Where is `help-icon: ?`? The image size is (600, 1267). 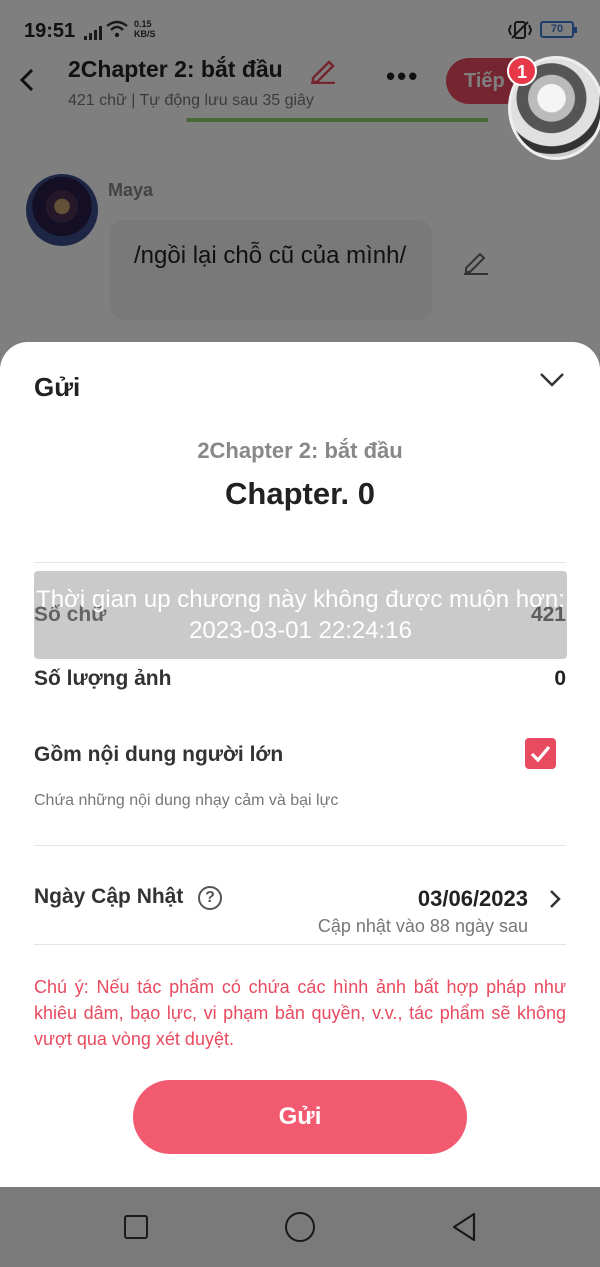
help-icon: ? is located at coordinates (210, 898).